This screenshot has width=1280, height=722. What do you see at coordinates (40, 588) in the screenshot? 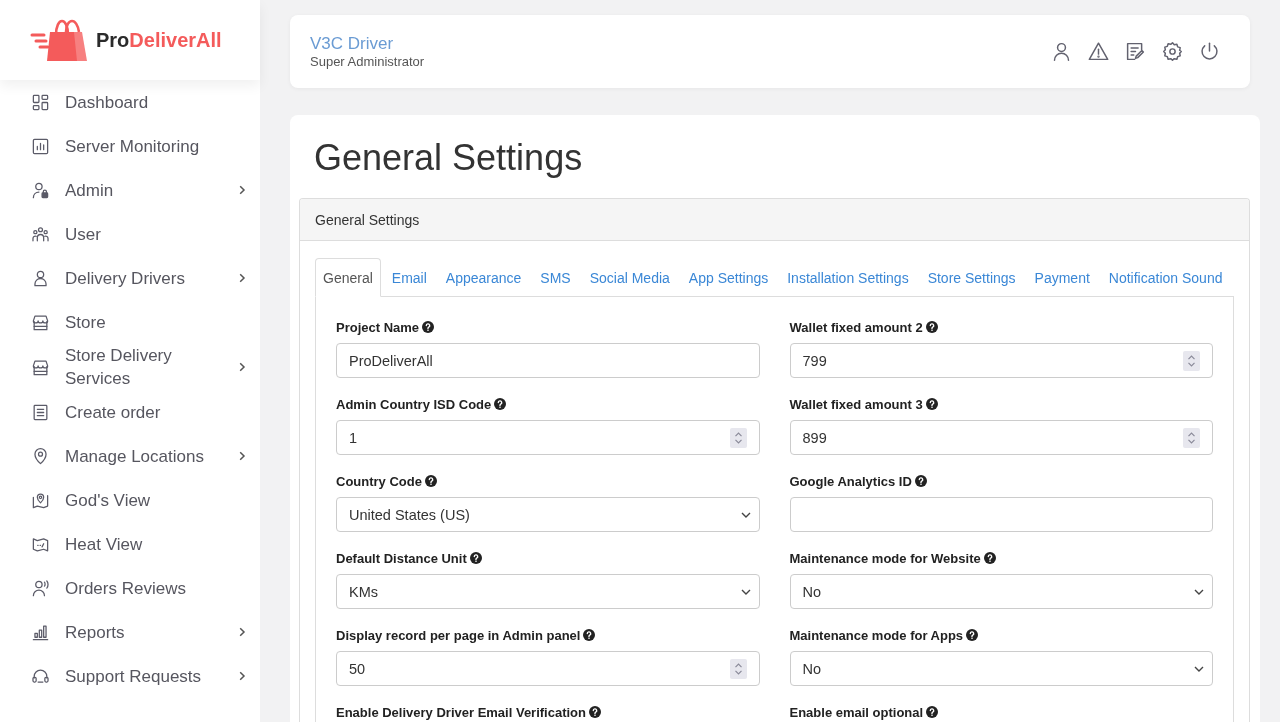
I see `person-voice-icon` at bounding box center [40, 588].